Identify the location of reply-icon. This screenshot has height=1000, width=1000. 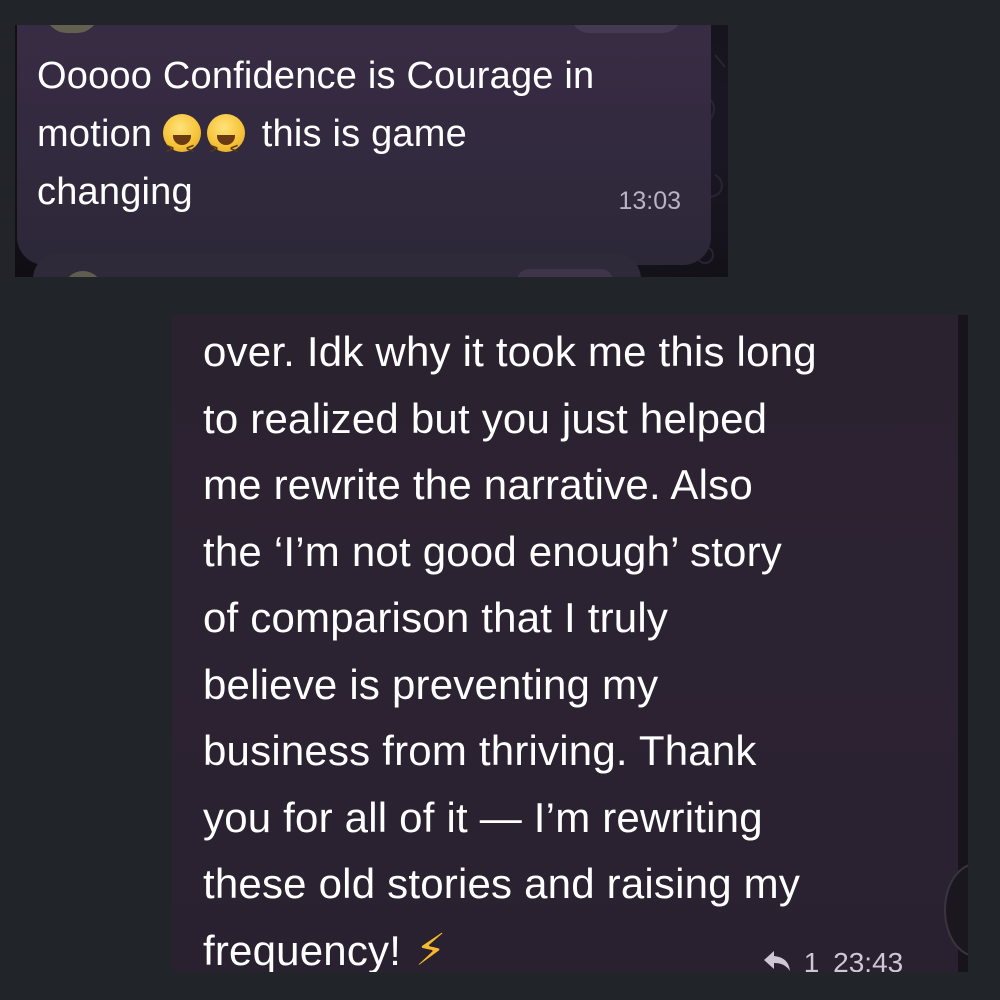
(777, 960).